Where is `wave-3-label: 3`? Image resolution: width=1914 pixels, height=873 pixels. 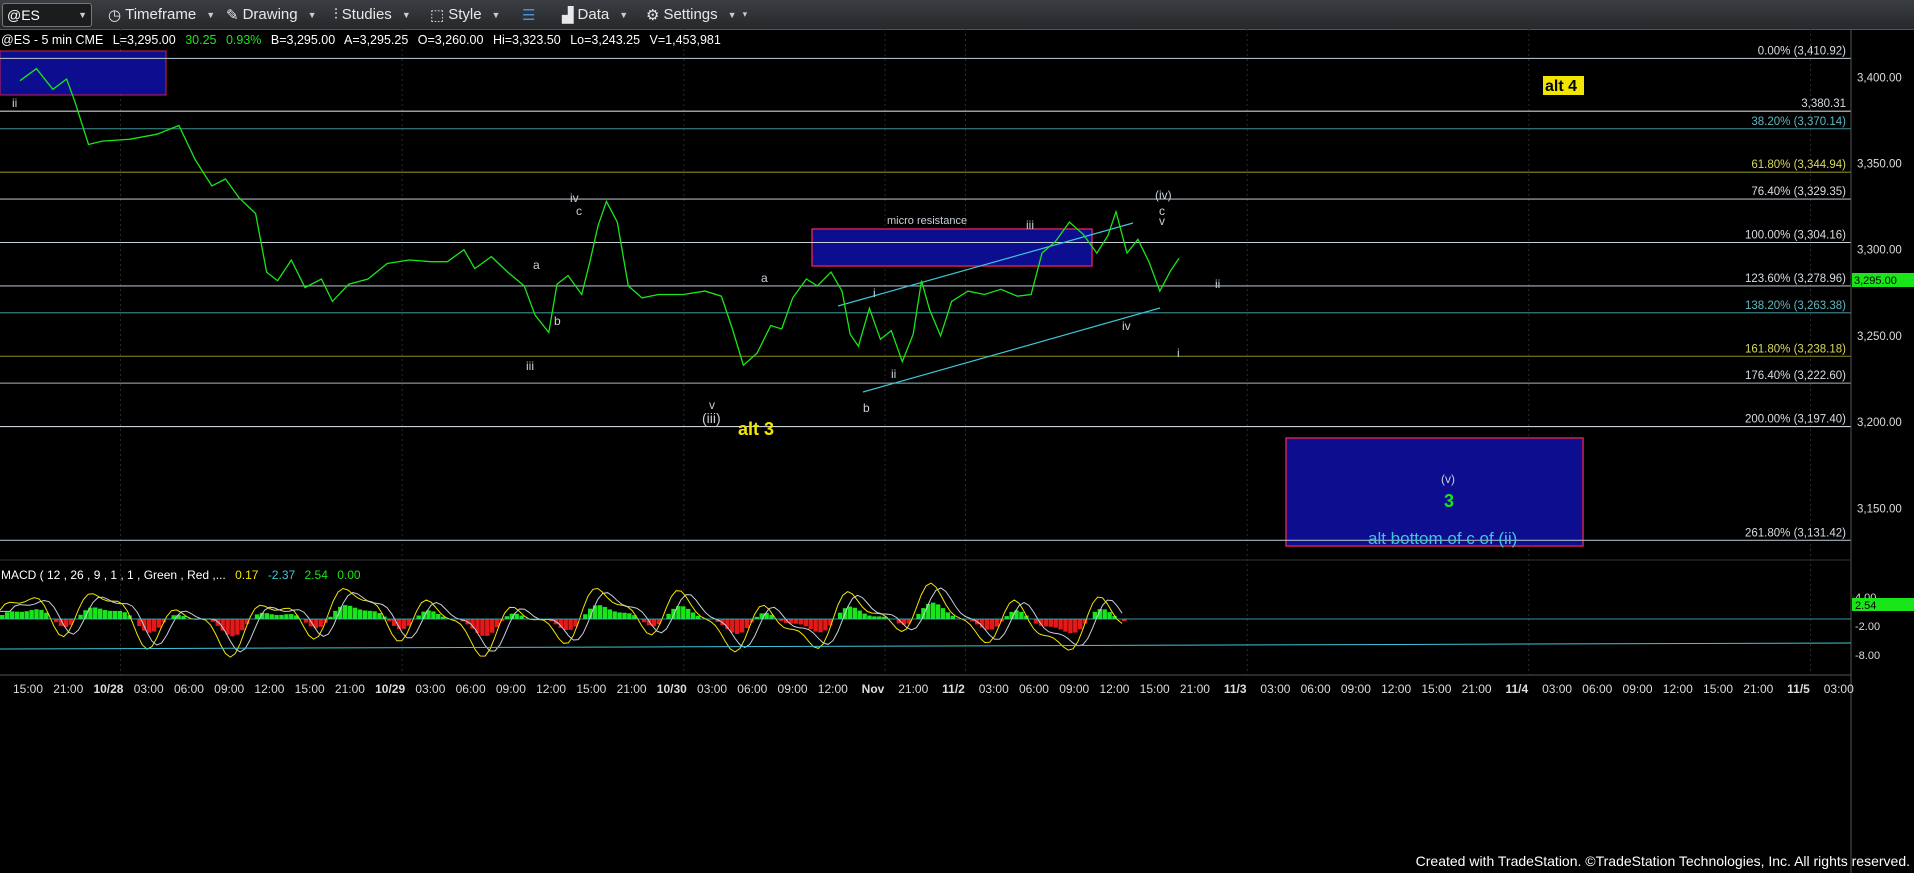
wave-3-label: 3 is located at coordinates (1449, 501).